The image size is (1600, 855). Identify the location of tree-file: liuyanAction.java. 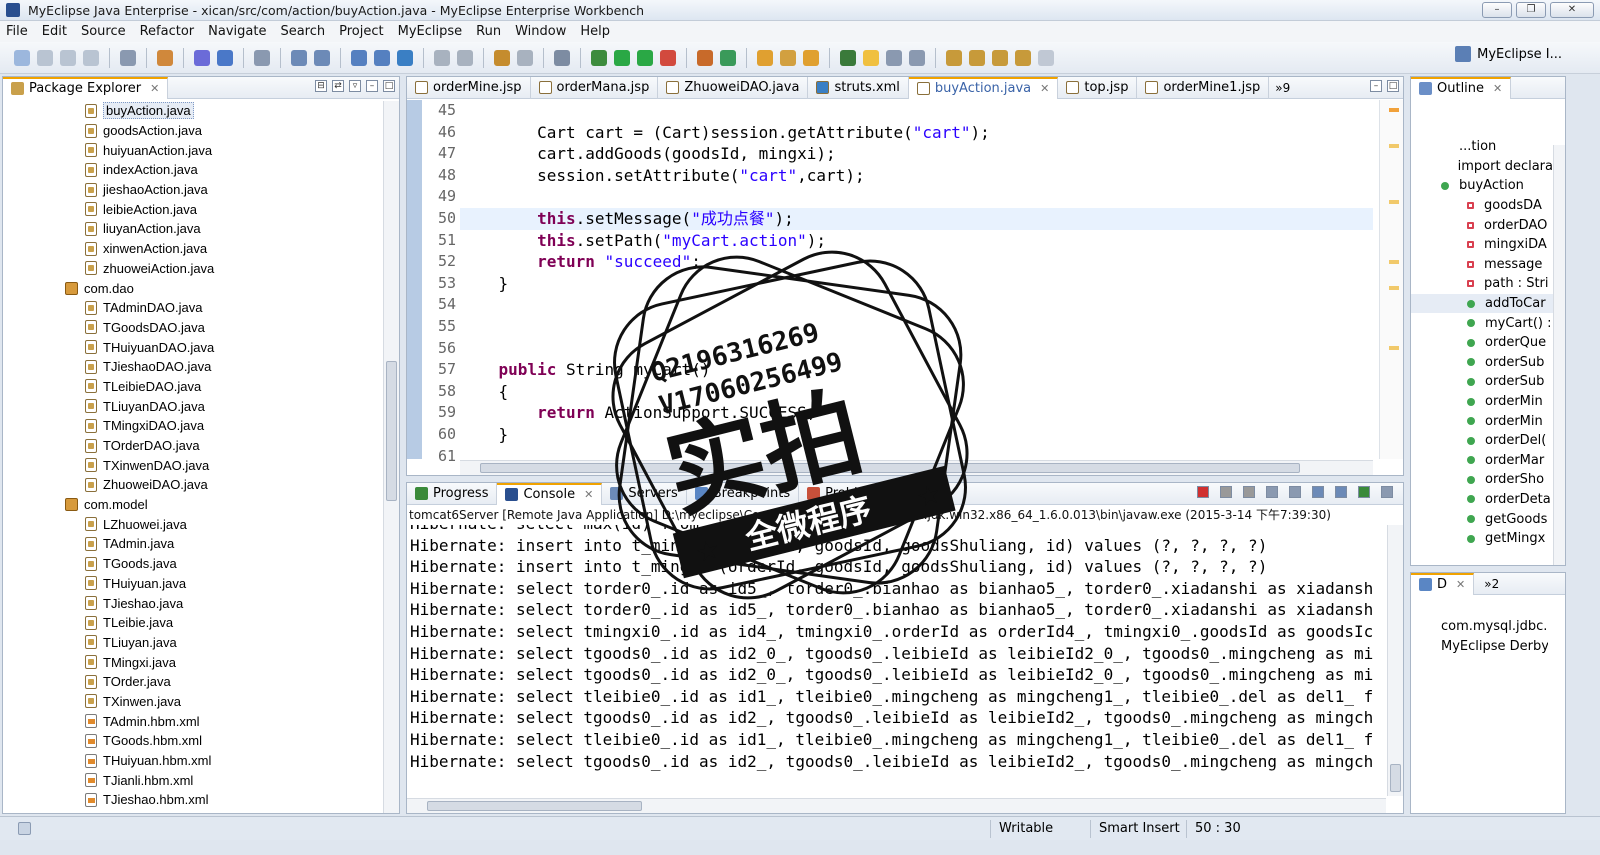
(192, 229).